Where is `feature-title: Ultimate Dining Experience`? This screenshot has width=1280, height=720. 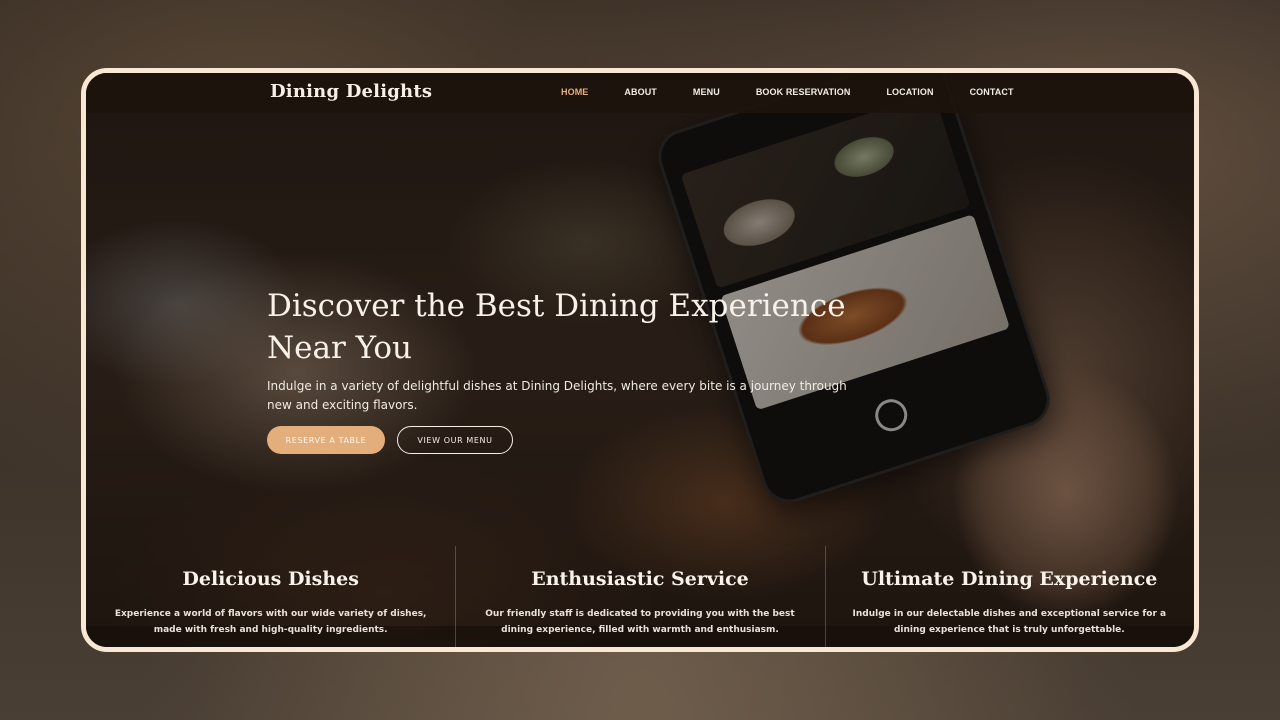
feature-title: Ultimate Dining Experience is located at coordinates (1009, 579).